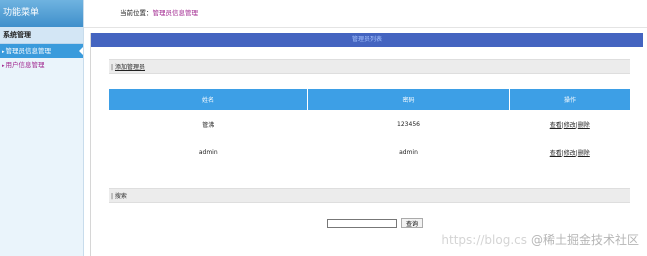  I want to click on watermark-brand: @稀土掘金技术社区, so click(584, 240).